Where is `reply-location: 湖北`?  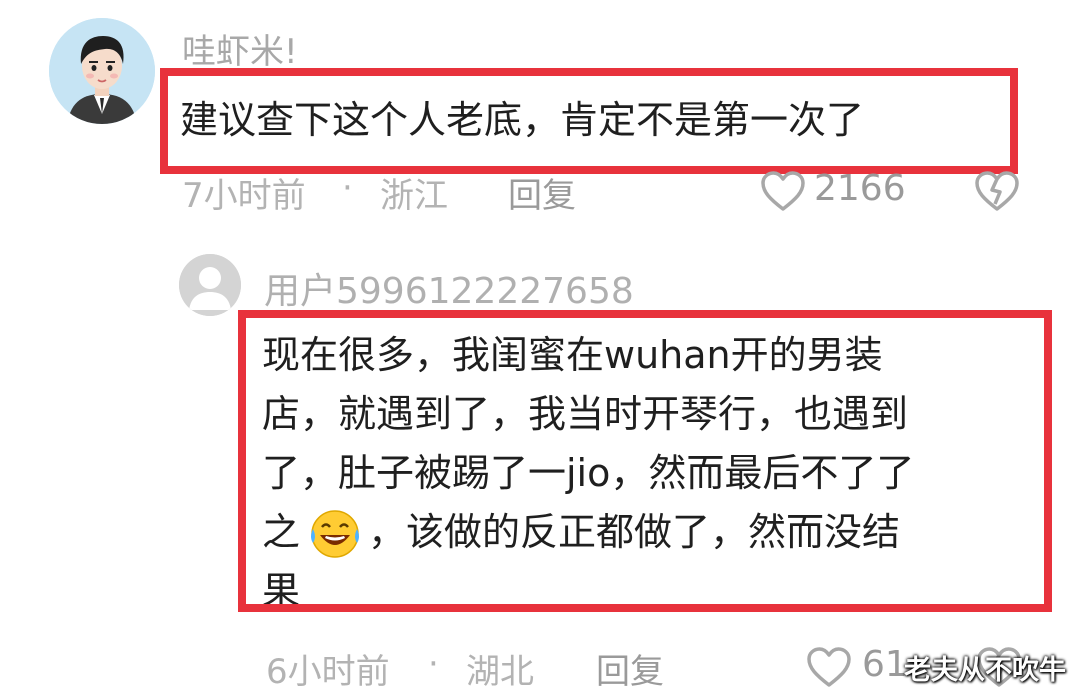 reply-location: 湖北 is located at coordinates (500, 672).